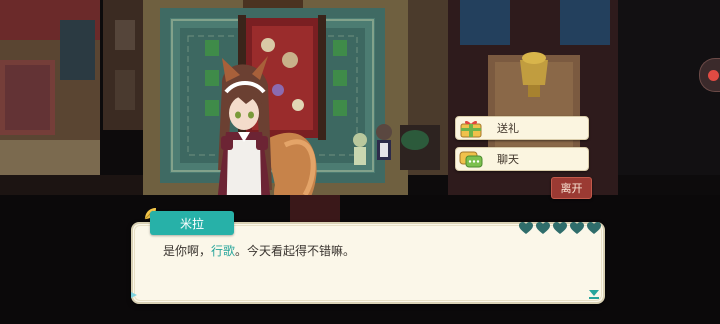 The image size is (720, 324). What do you see at coordinates (508, 159) in the screenshot?
I see `chat-label: 聊天` at bounding box center [508, 159].